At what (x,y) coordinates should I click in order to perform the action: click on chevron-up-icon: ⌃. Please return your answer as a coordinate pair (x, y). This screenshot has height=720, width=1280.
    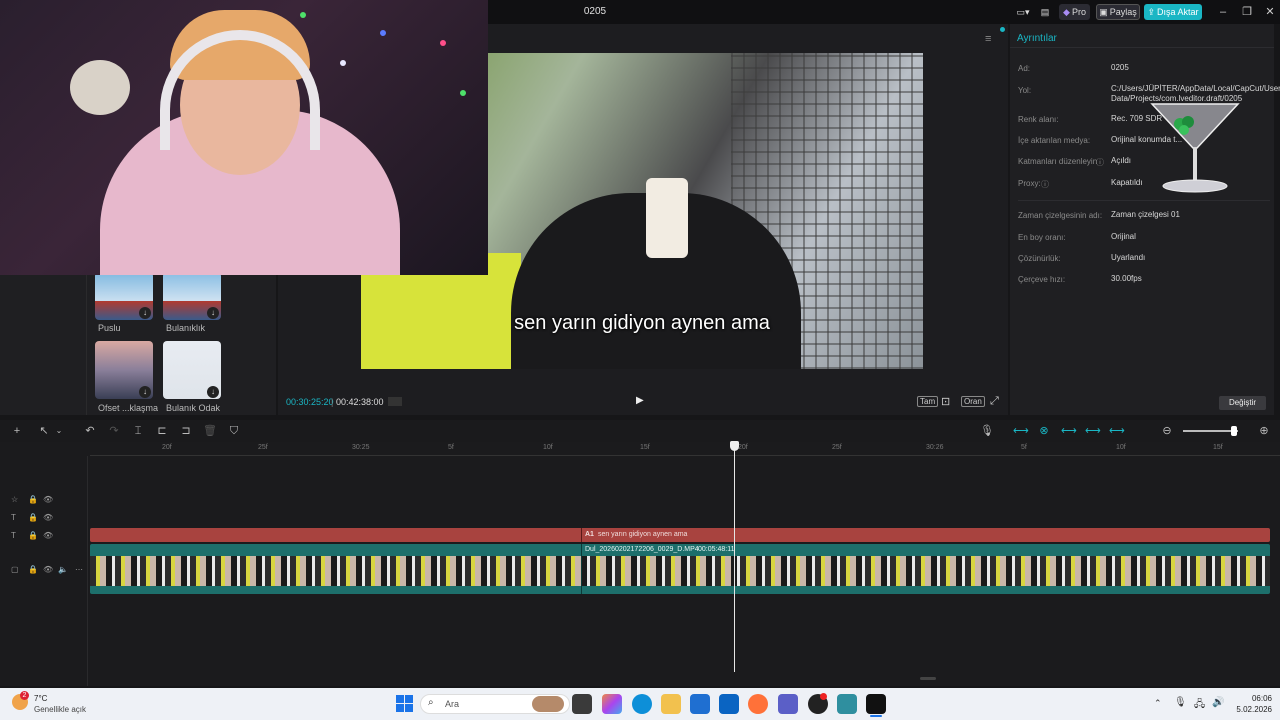
    Looking at the image, I should click on (1158, 703).